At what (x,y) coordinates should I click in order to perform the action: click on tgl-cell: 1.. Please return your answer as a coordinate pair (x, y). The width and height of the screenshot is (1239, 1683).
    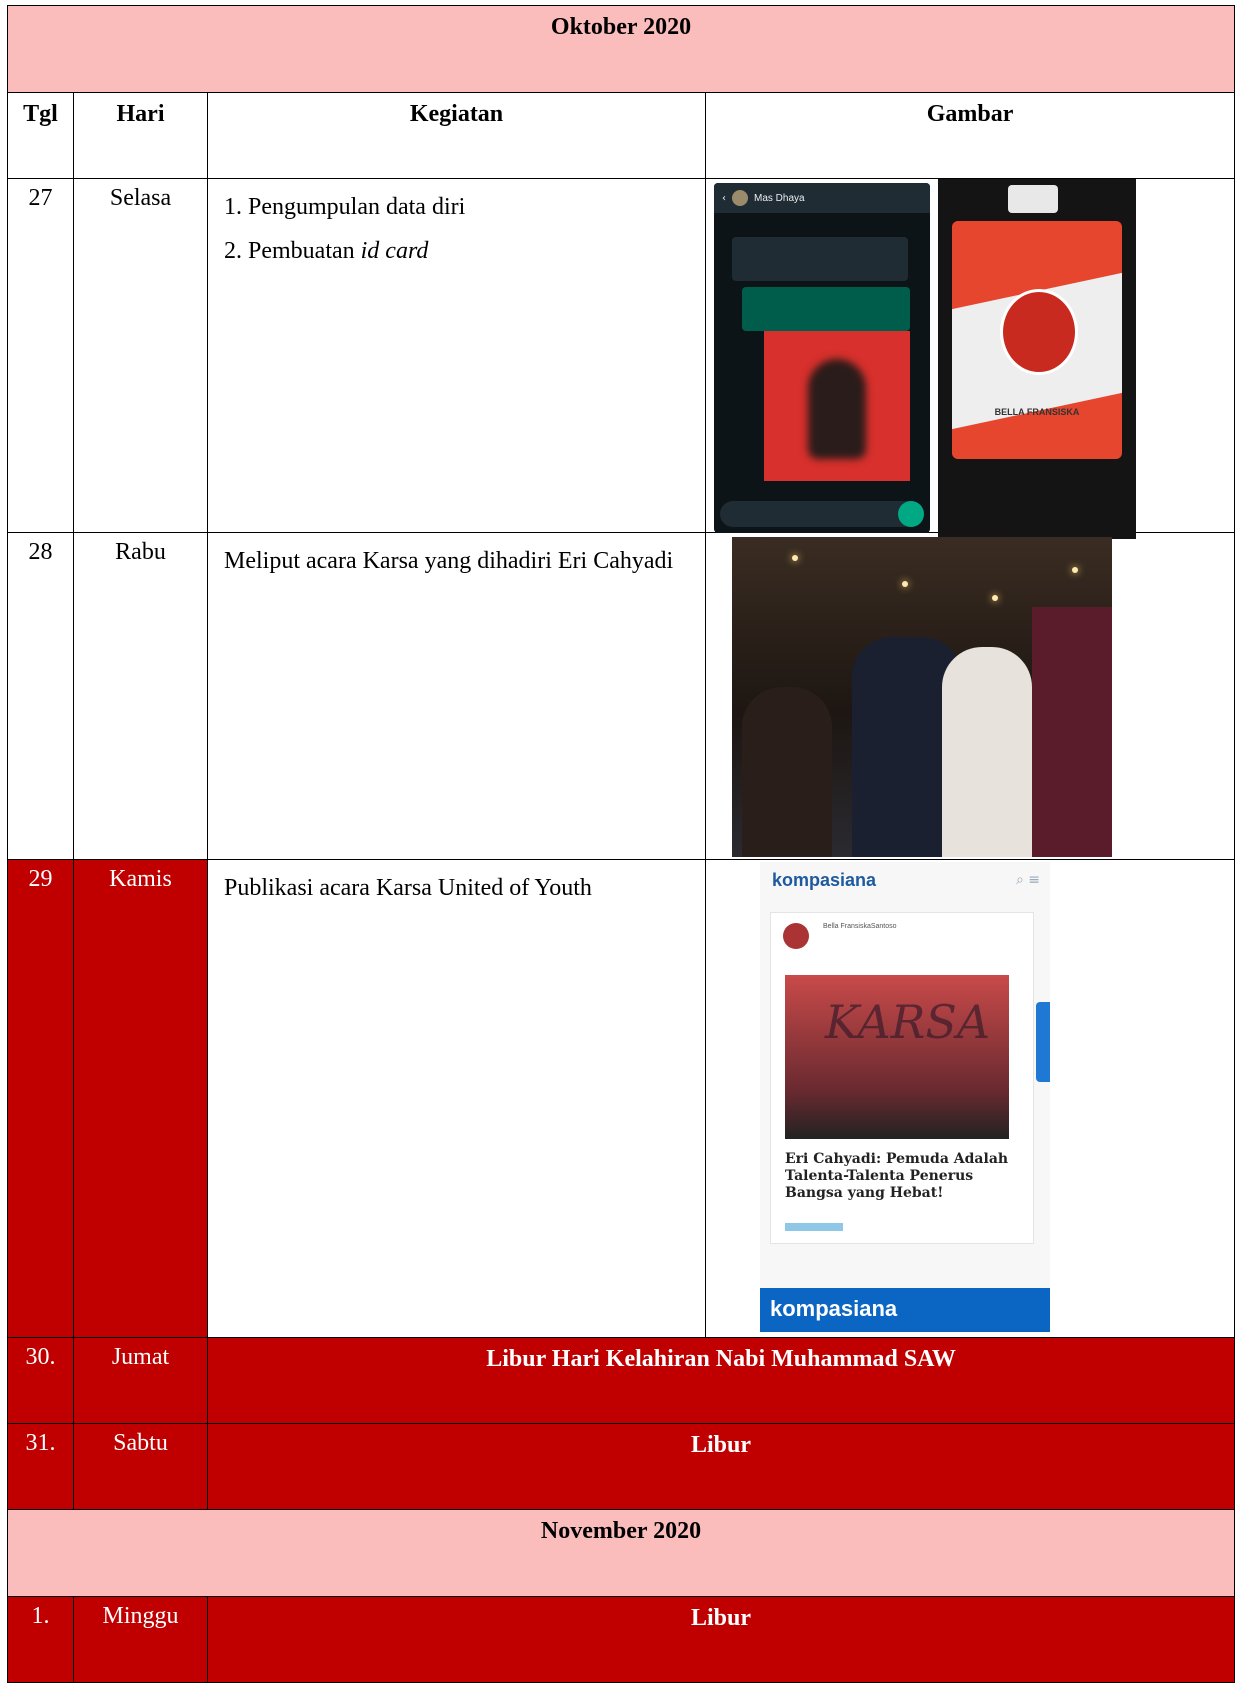
    Looking at the image, I should click on (40, 1639).